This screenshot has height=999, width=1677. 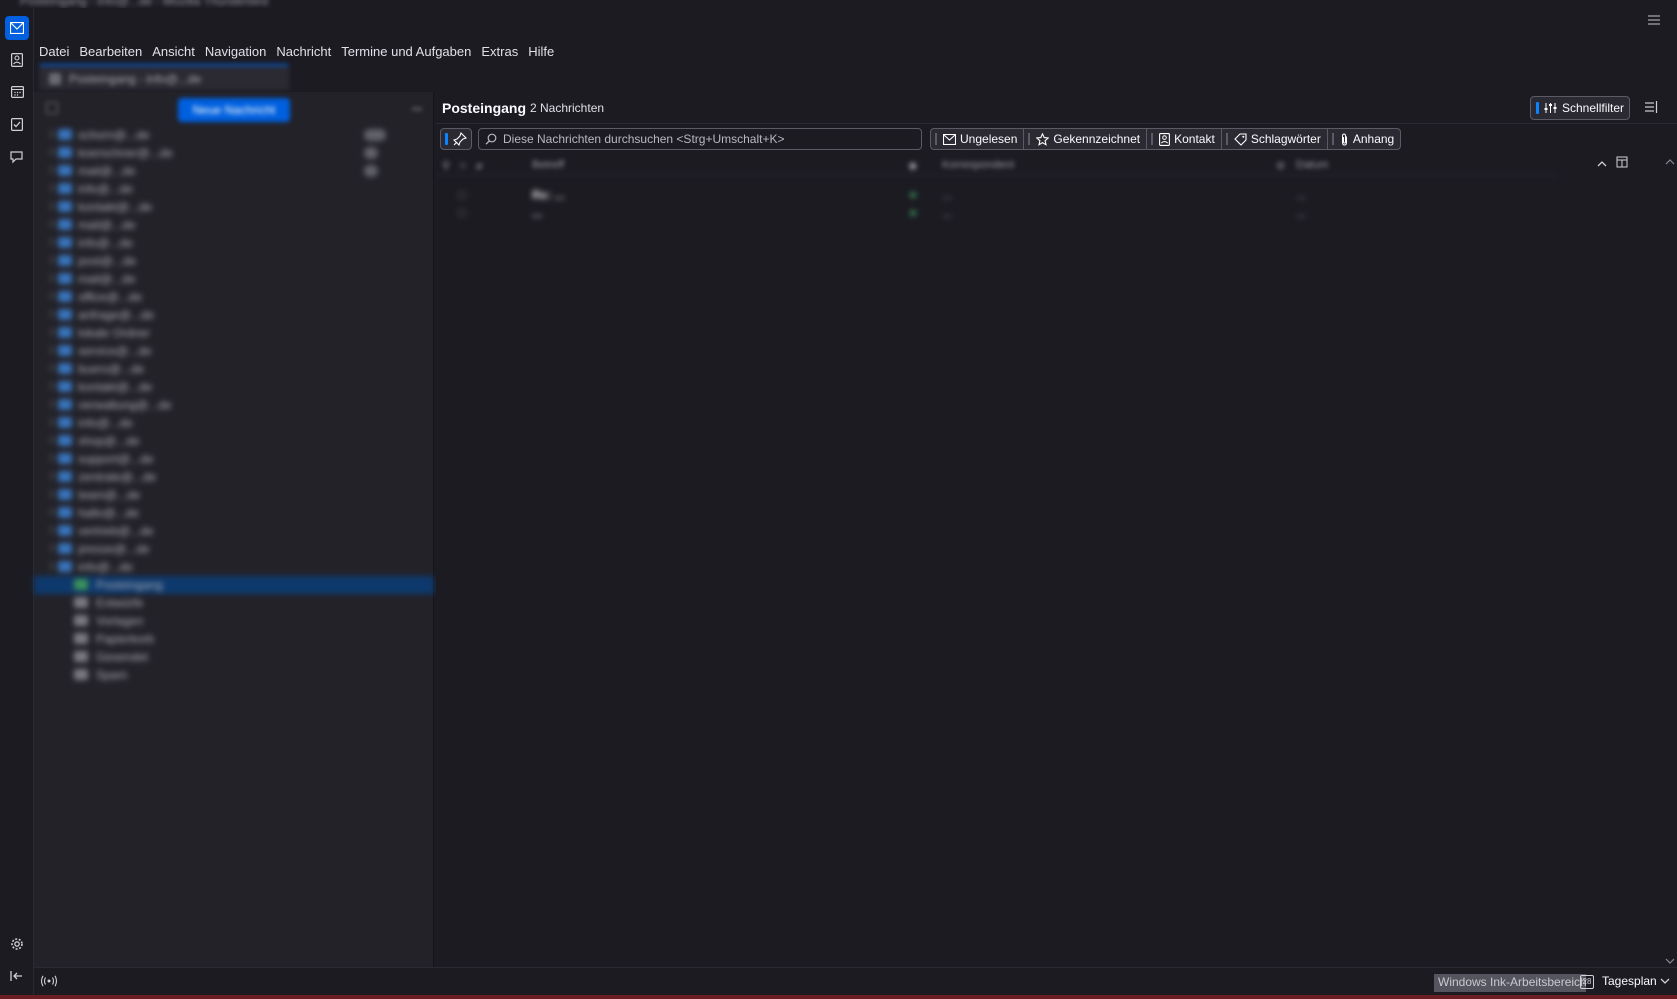 I want to click on account-row: office@...de, so click(x=234, y=297).